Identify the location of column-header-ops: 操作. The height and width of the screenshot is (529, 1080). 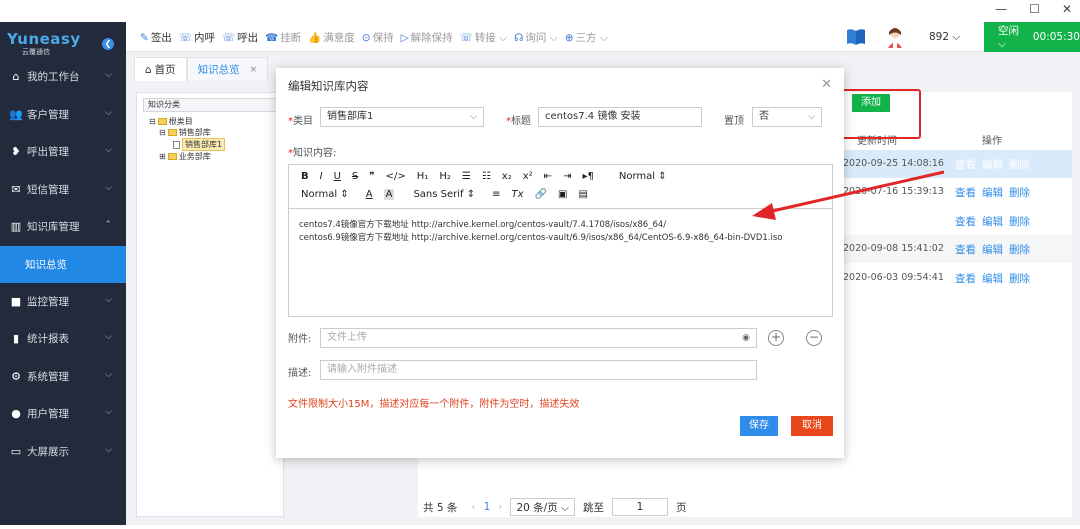
(992, 141).